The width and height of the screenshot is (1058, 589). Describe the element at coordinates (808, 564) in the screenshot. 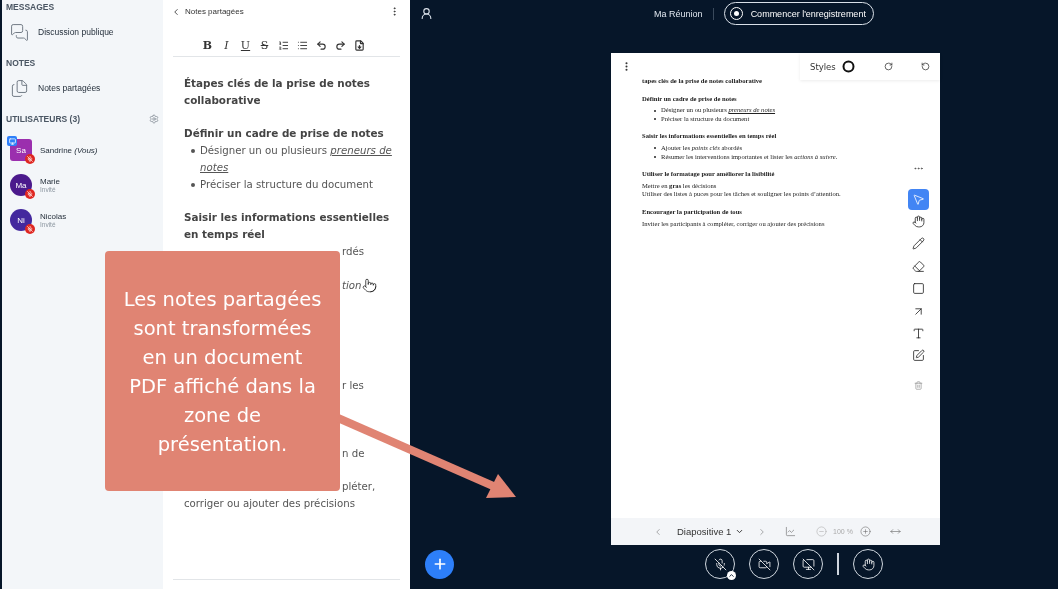

I see `screen-off-icon` at that location.